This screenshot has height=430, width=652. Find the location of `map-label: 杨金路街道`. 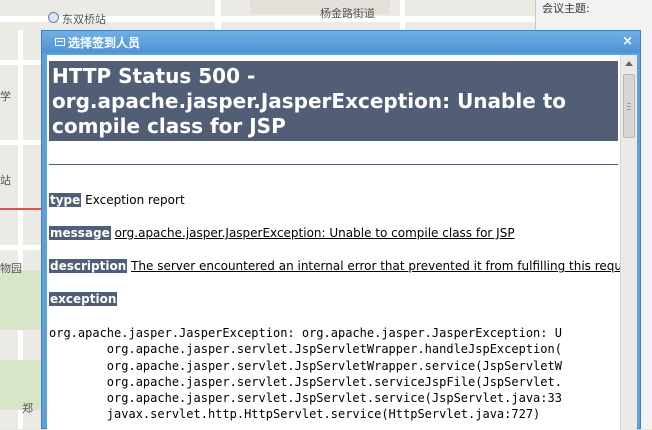

map-label: 杨金路街道 is located at coordinates (347, 13).